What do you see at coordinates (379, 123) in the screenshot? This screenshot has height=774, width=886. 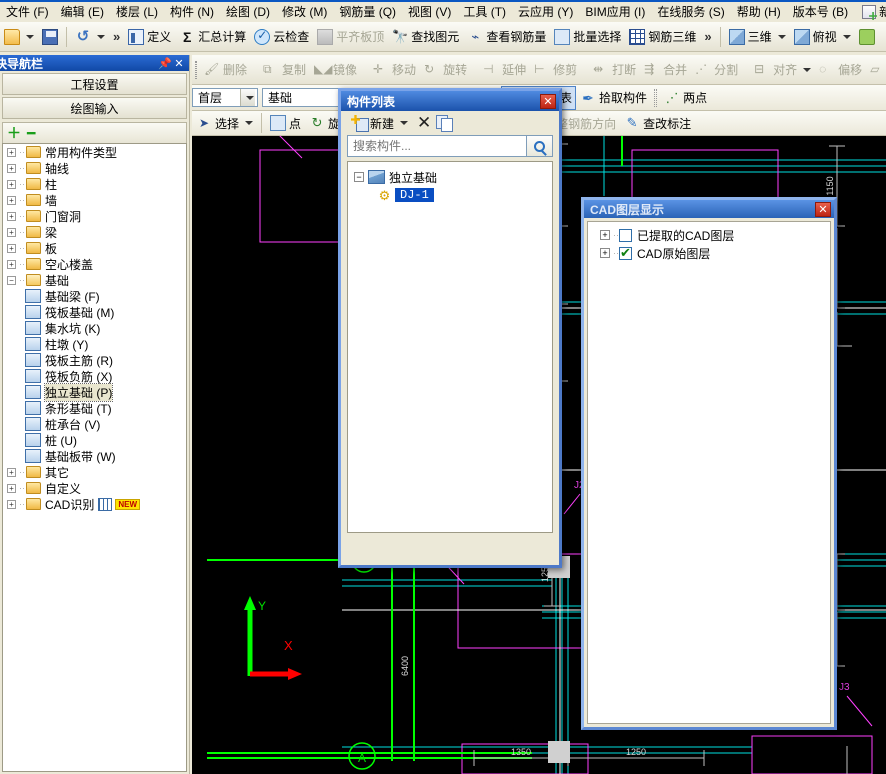 I see `new-component-button: 新建` at bounding box center [379, 123].